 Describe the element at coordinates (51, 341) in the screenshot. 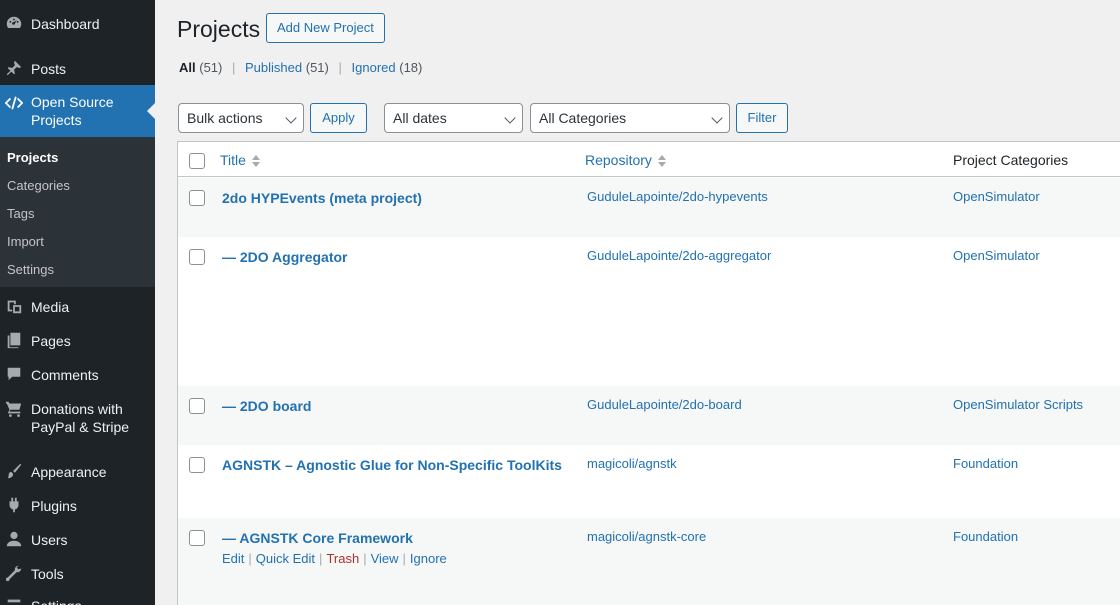

I see `menu-label: Pages` at that location.